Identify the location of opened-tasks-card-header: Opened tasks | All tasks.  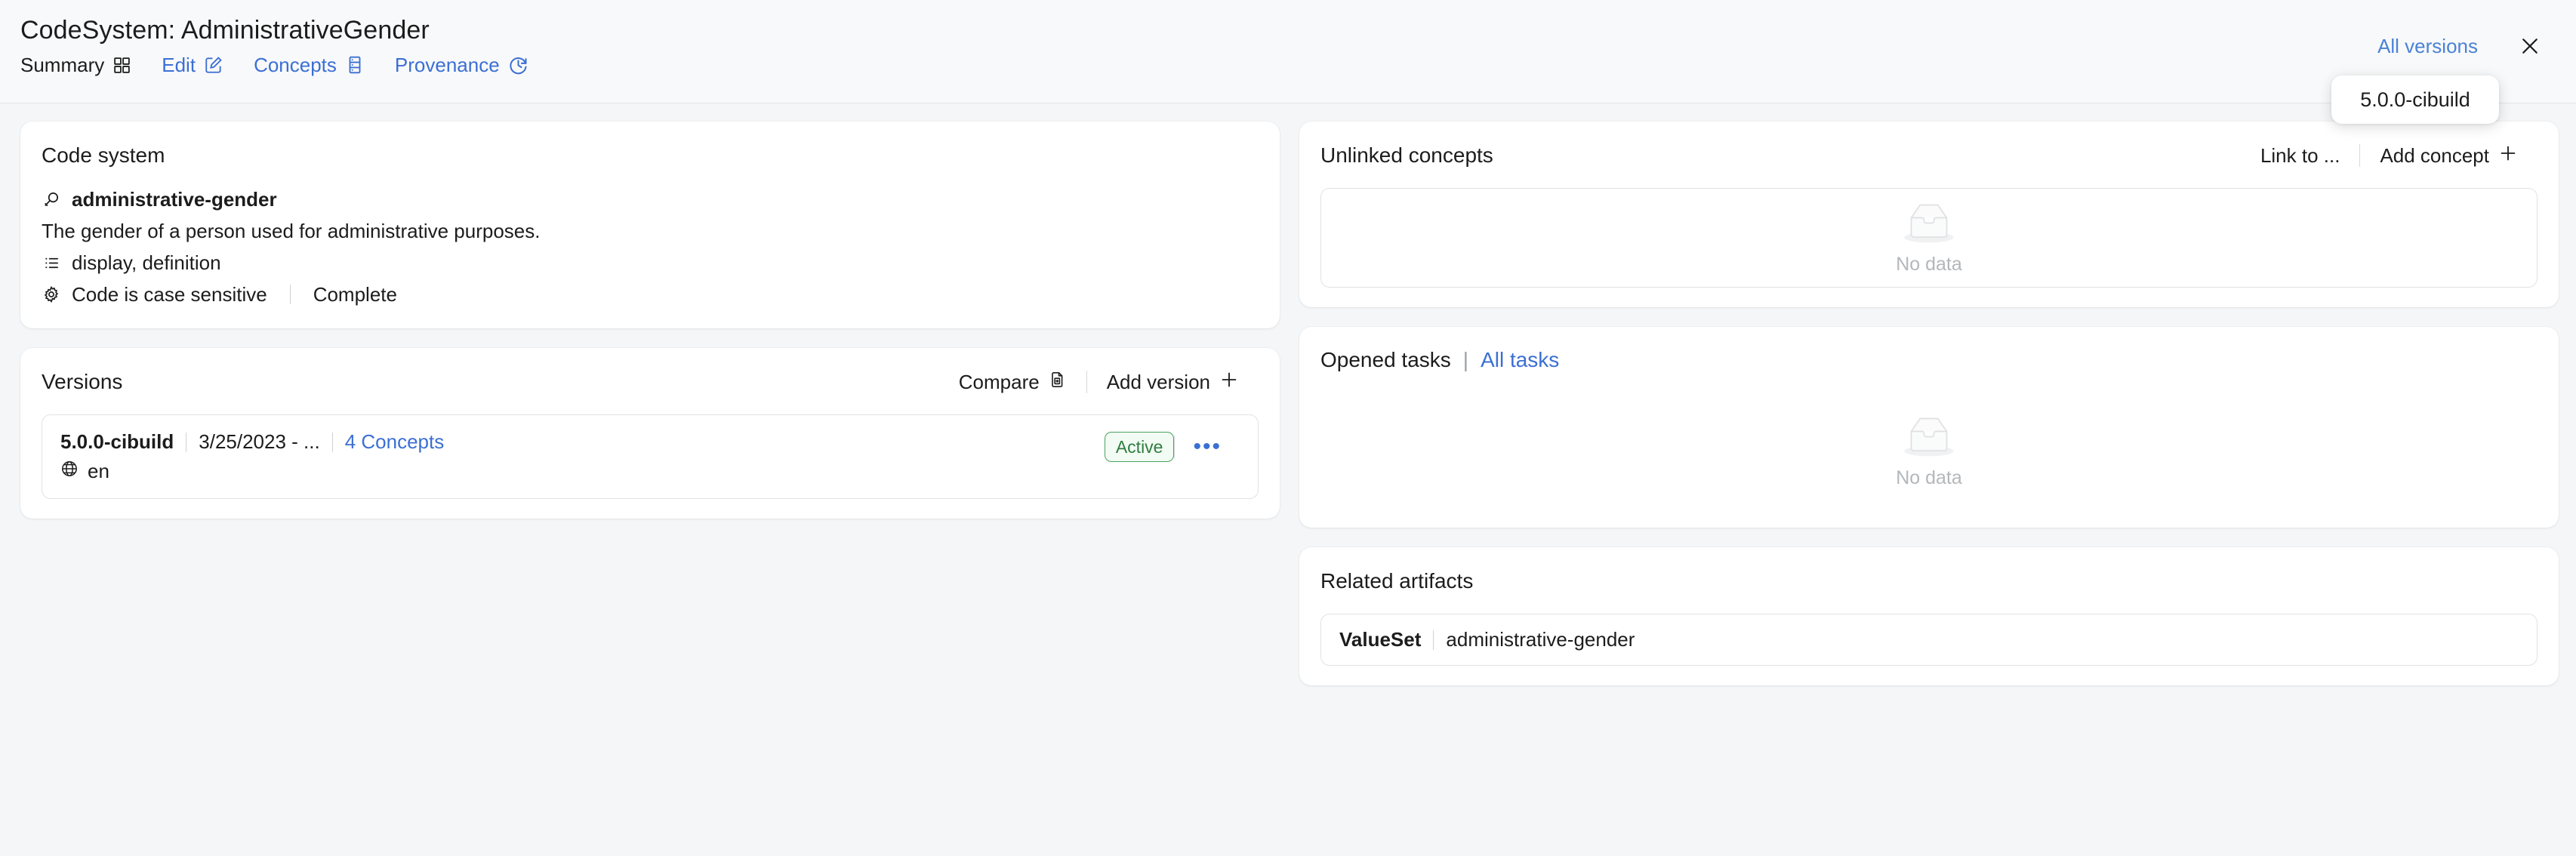
(1928, 360).